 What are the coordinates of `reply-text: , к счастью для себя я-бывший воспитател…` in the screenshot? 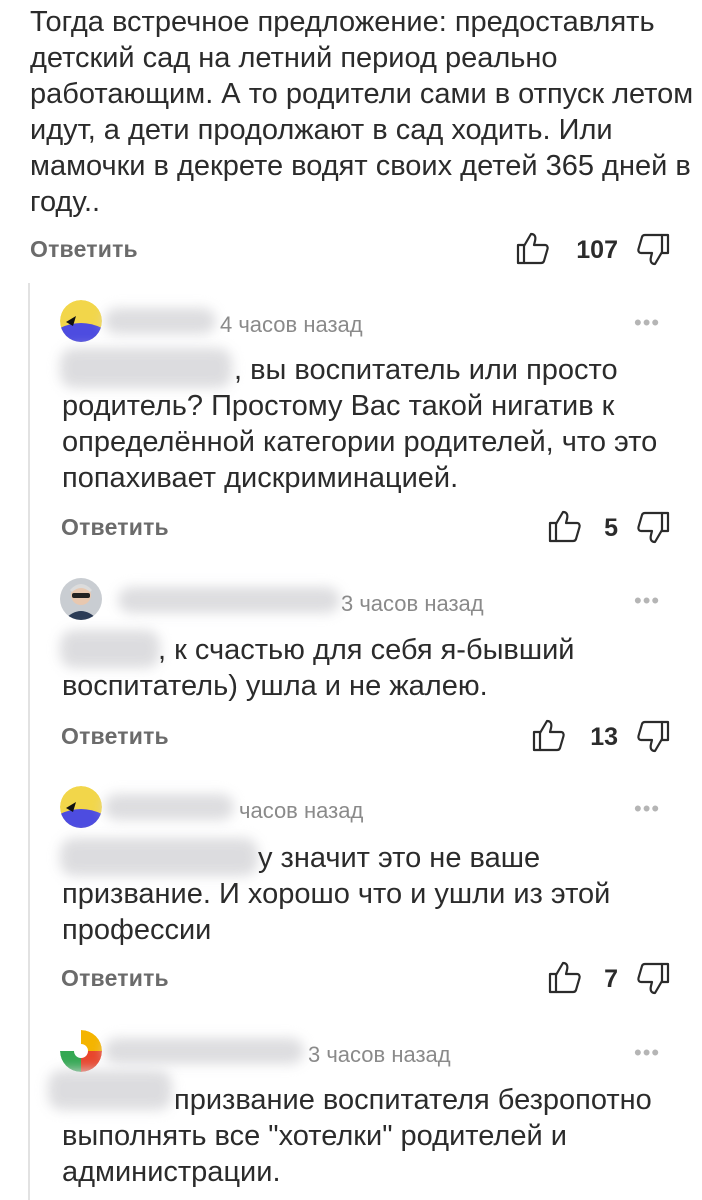 It's located at (318, 668).